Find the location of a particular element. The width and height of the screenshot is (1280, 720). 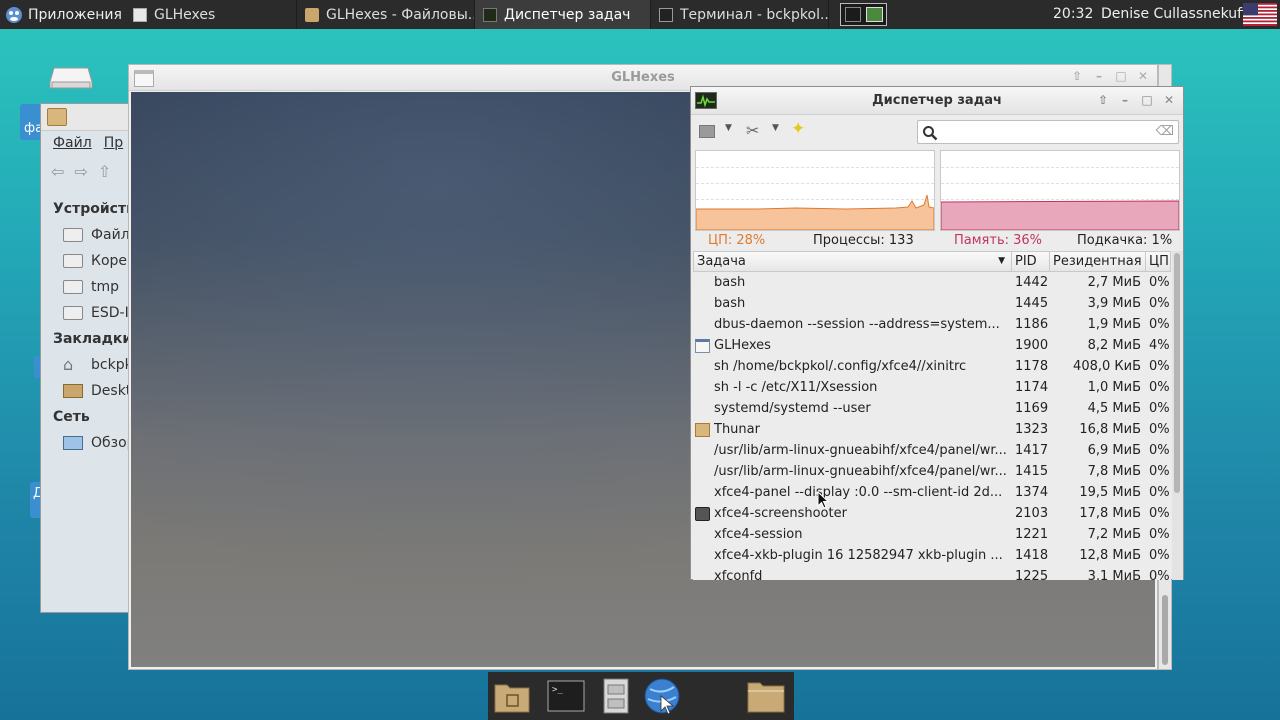

task-manager-icon is located at coordinates (706, 100).